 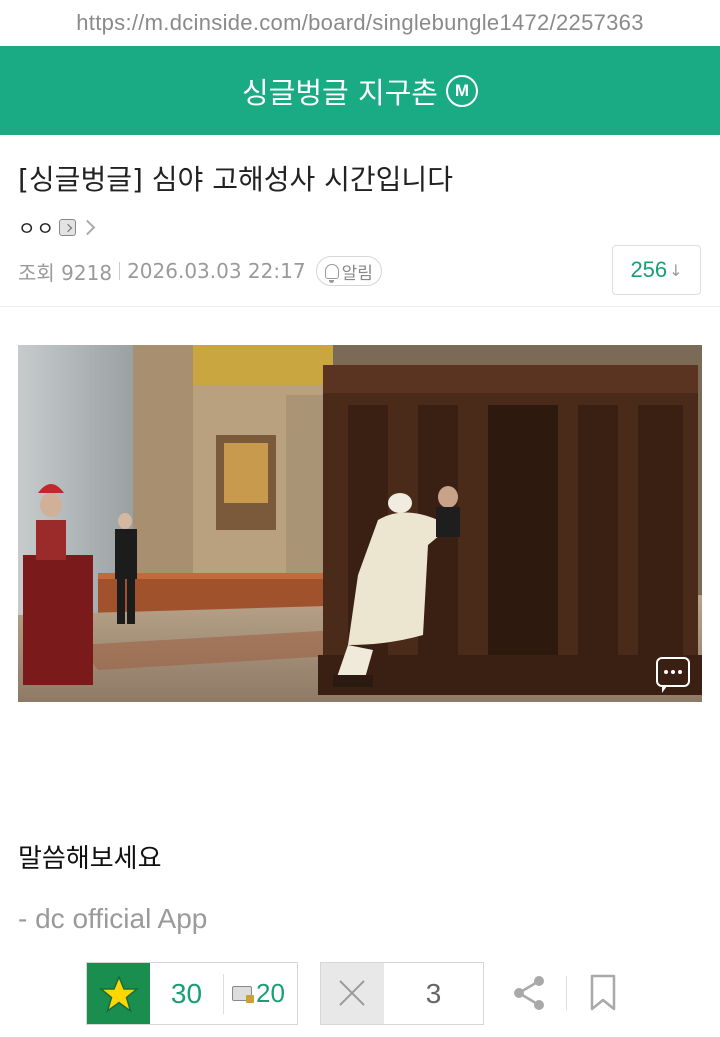 I want to click on recommend-count: 30, so click(x=186, y=993).